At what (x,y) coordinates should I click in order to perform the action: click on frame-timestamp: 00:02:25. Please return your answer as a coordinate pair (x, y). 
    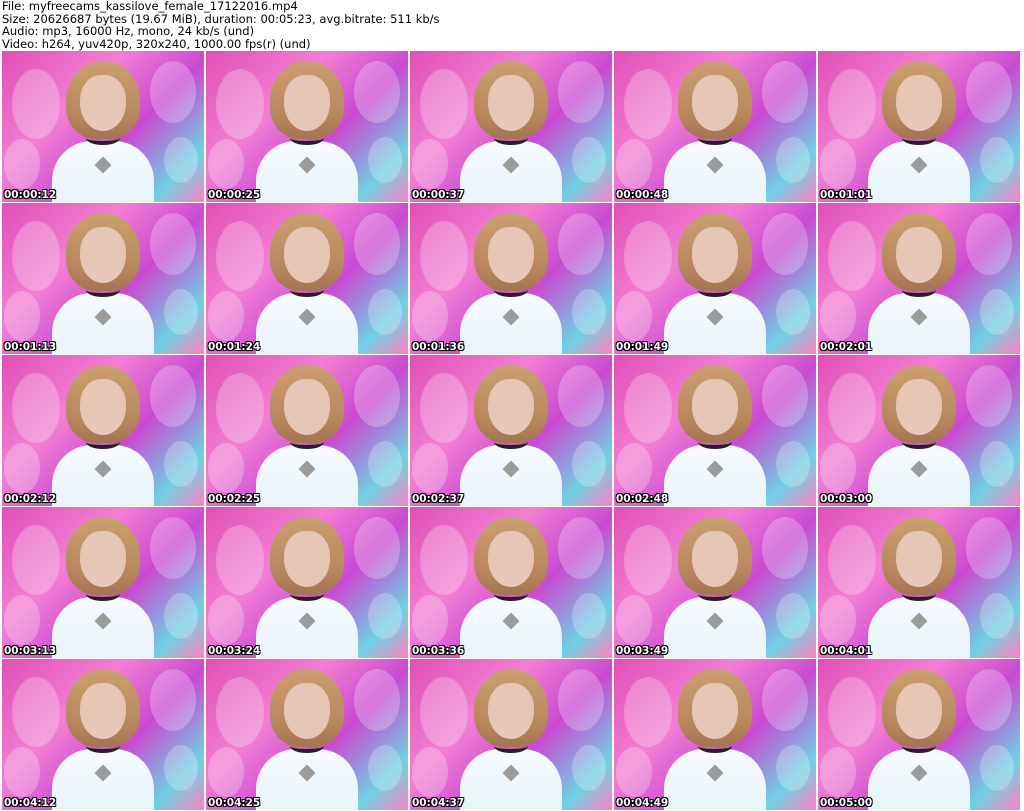
    Looking at the image, I should click on (234, 499).